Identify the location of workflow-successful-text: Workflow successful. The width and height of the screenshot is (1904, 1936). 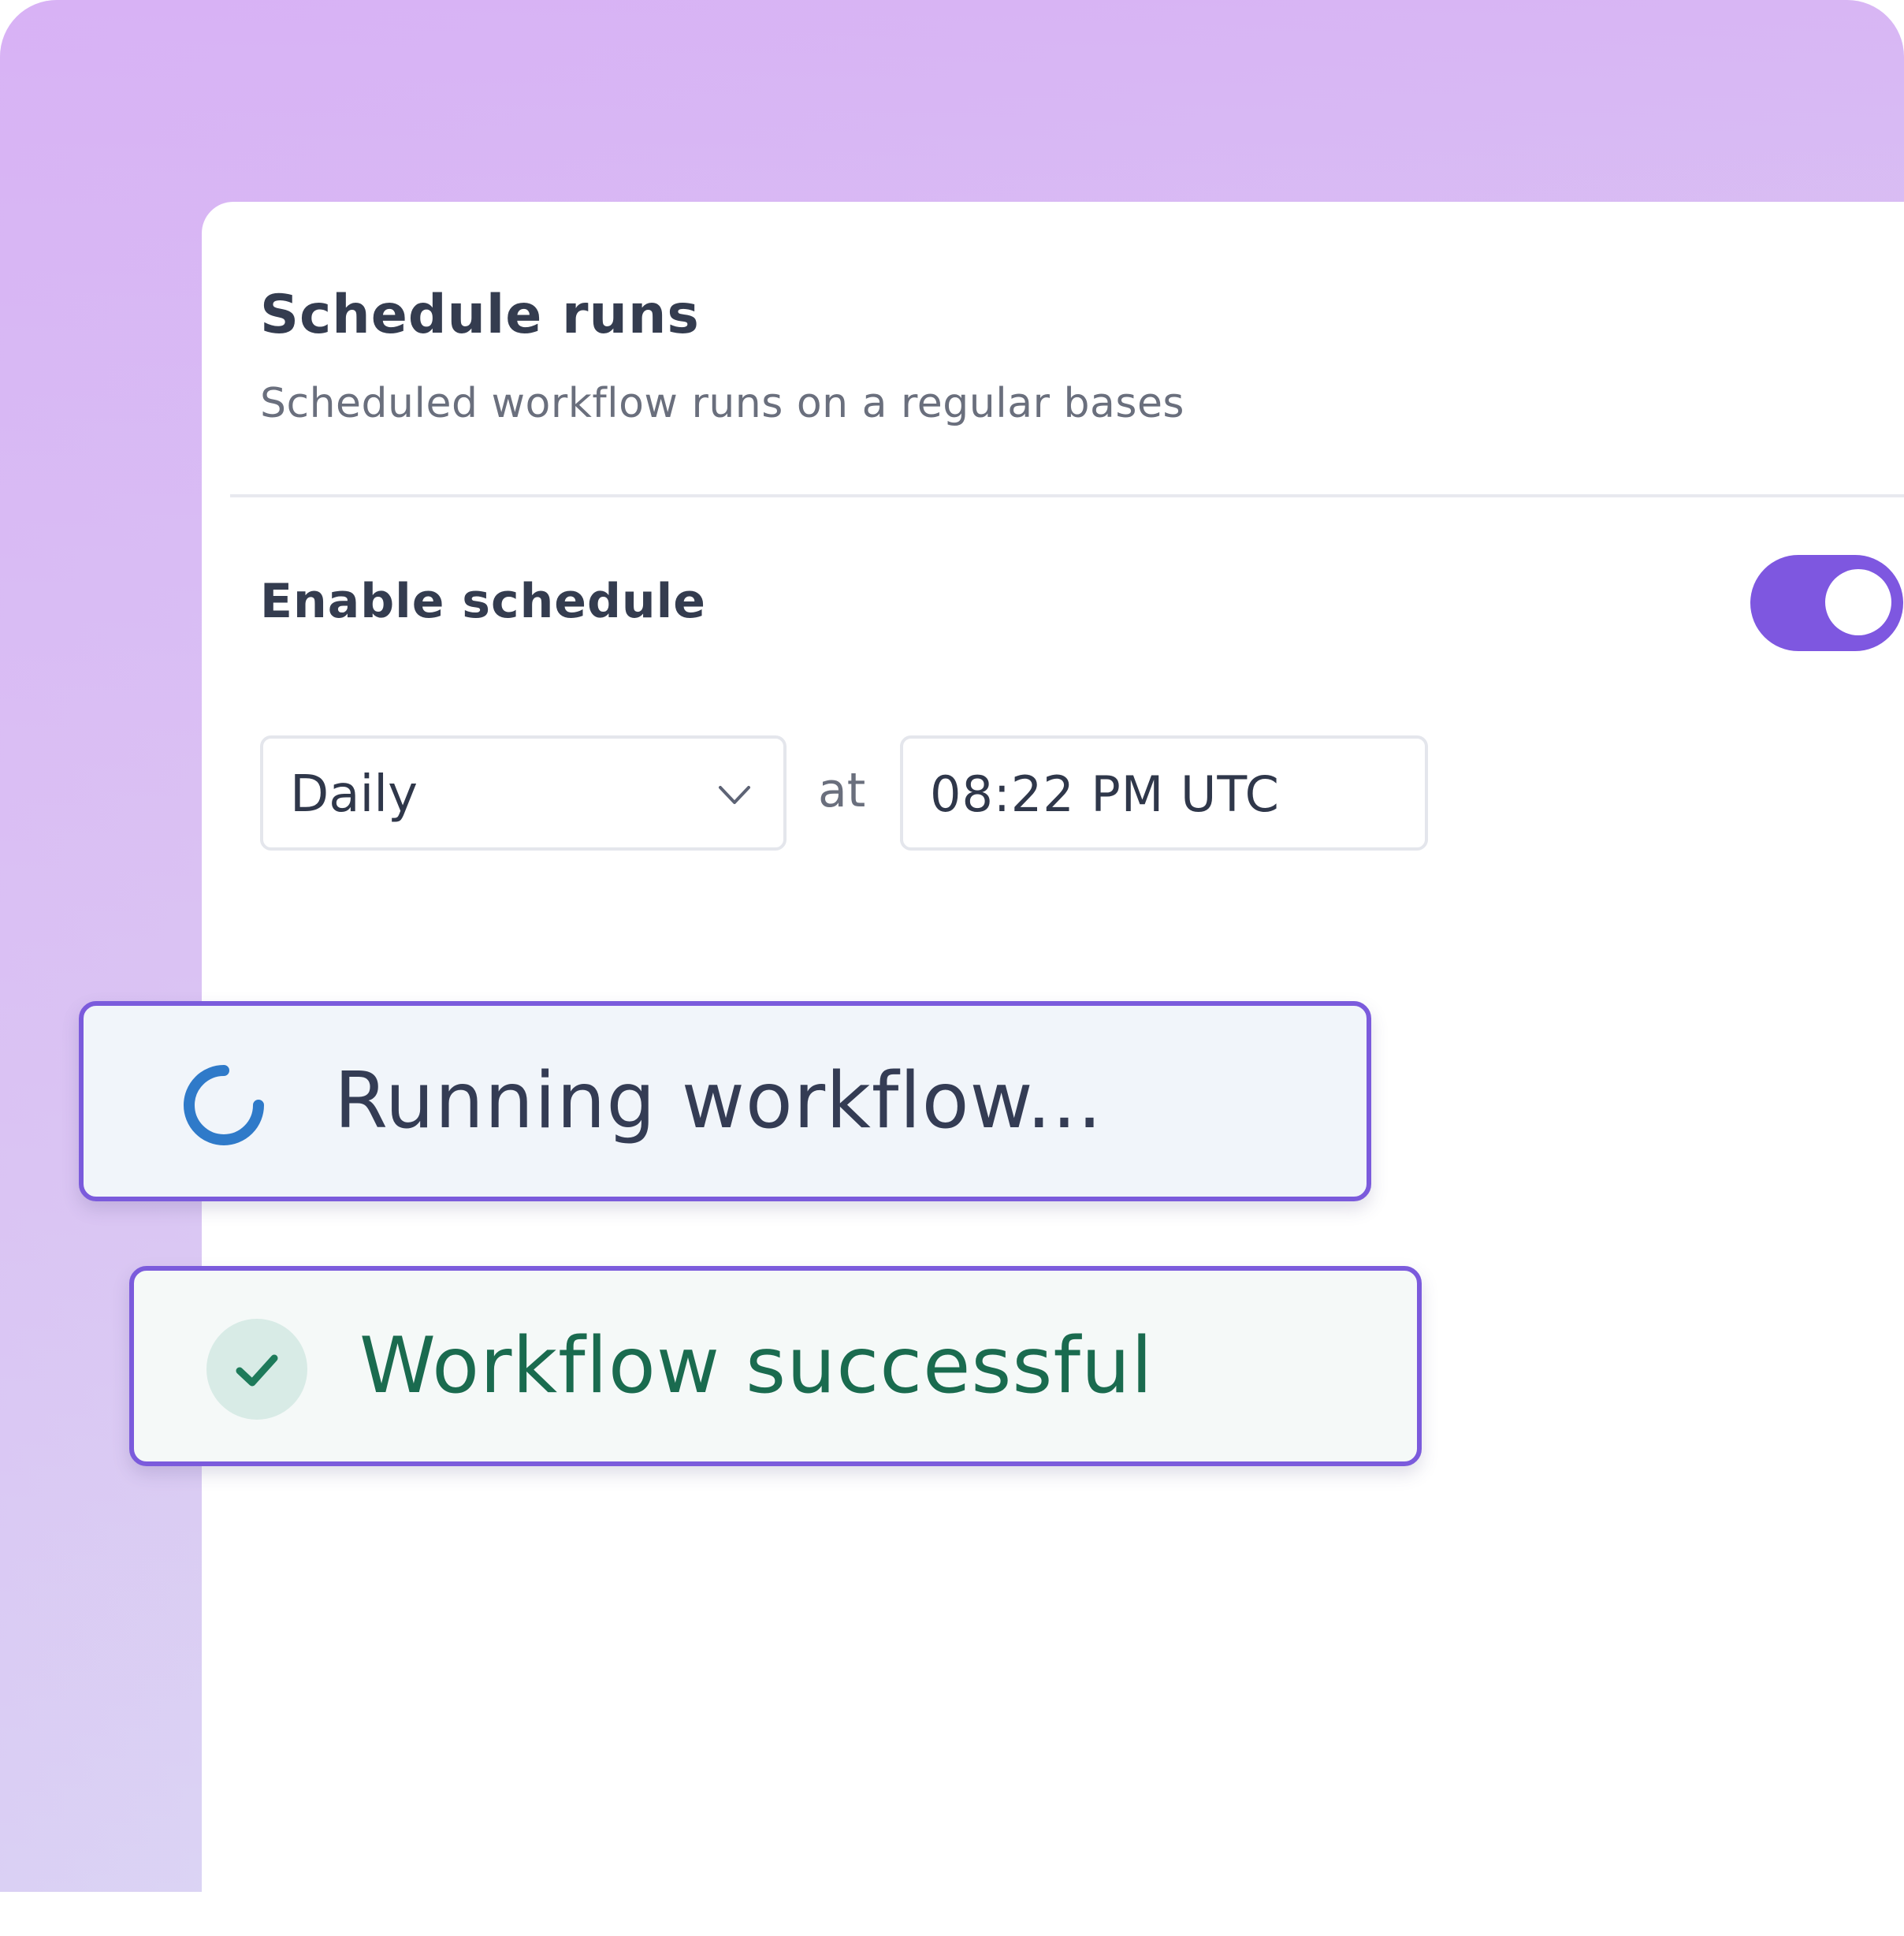
(756, 1366).